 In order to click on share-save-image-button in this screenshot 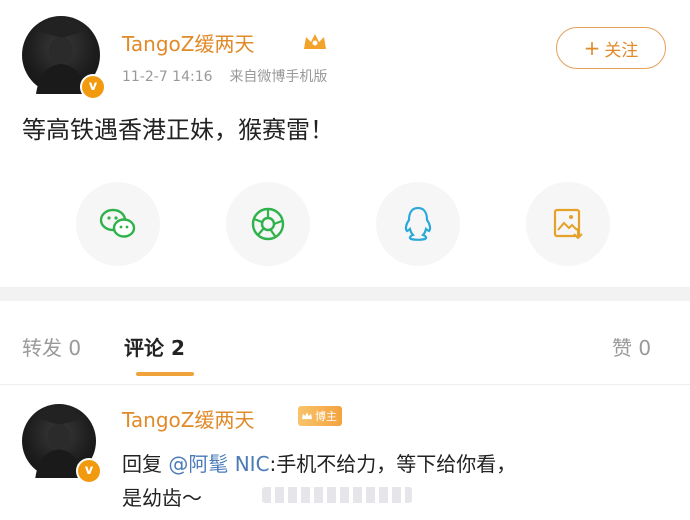, I will do `click(568, 224)`.